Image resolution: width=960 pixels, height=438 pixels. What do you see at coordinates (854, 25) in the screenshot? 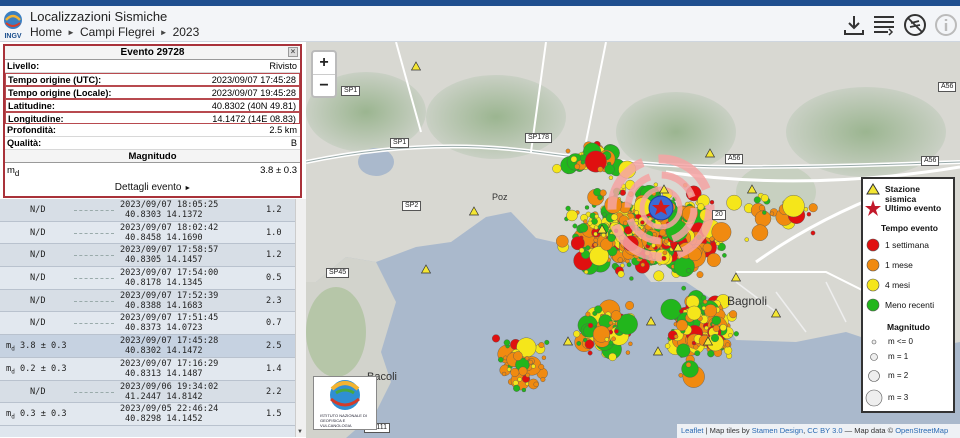
I see `download-icon` at bounding box center [854, 25].